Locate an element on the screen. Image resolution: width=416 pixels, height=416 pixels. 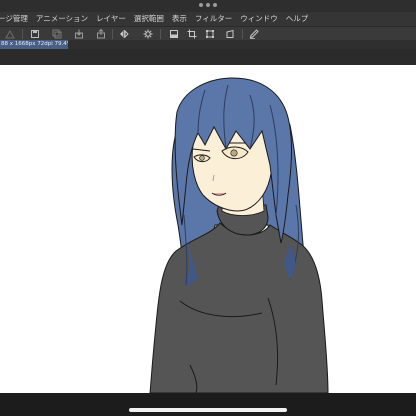
gear-icon is located at coordinates (148, 34).